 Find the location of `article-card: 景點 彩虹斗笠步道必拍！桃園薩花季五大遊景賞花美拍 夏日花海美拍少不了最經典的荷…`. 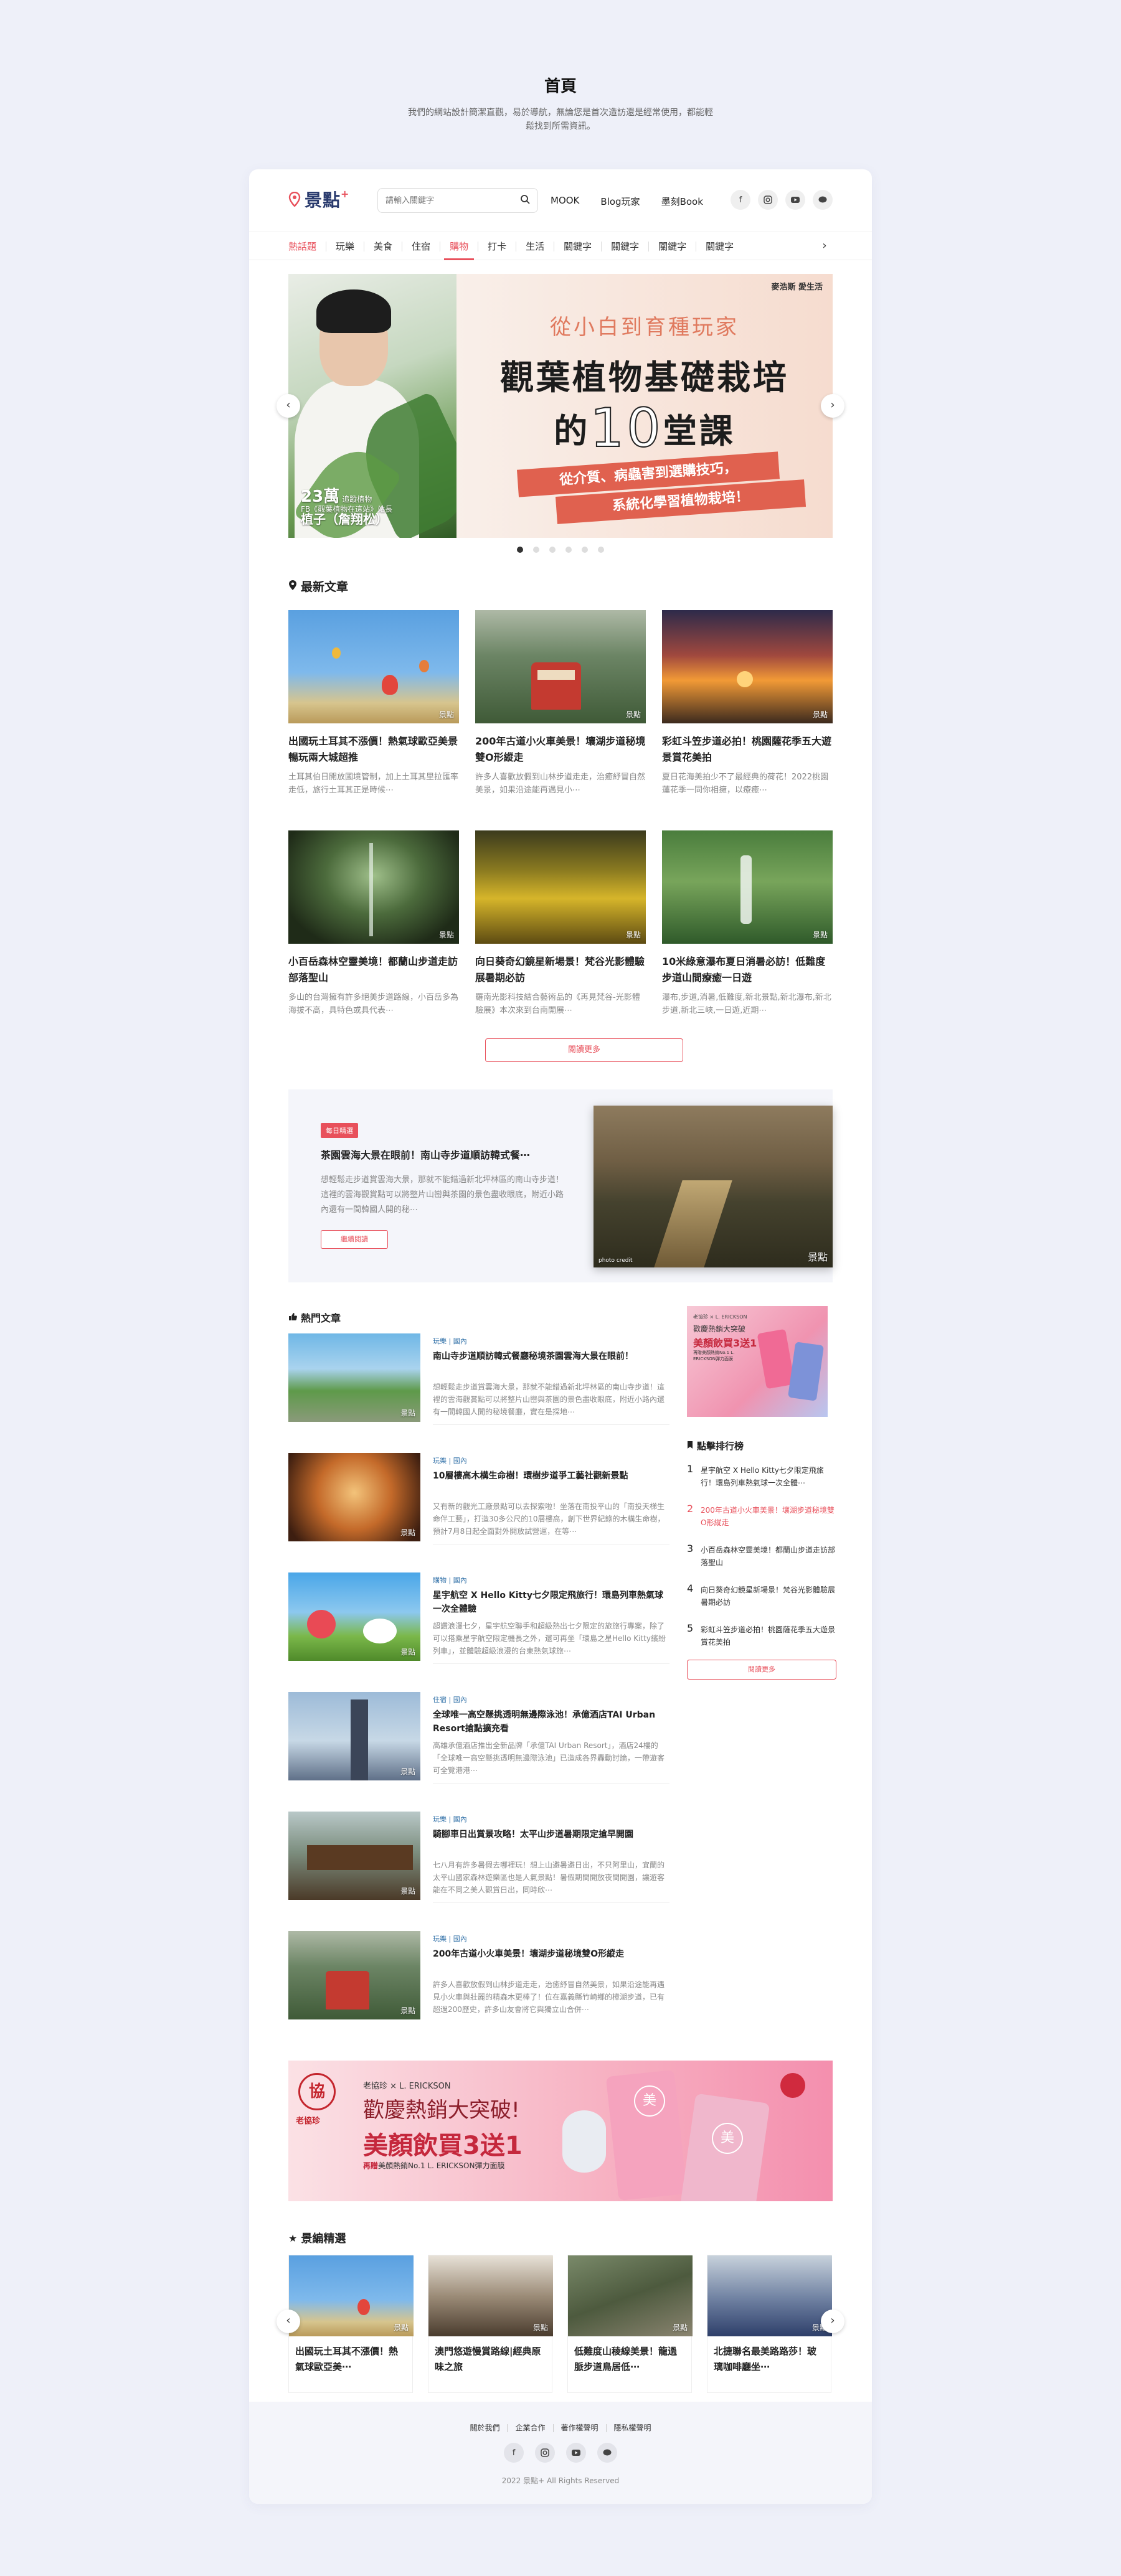

article-card: 景點 彩虹斗笠步道必拍！桃園薩花季五大遊景賞花美拍 夏日花海美拍少不了最經典的荷… is located at coordinates (747, 703).